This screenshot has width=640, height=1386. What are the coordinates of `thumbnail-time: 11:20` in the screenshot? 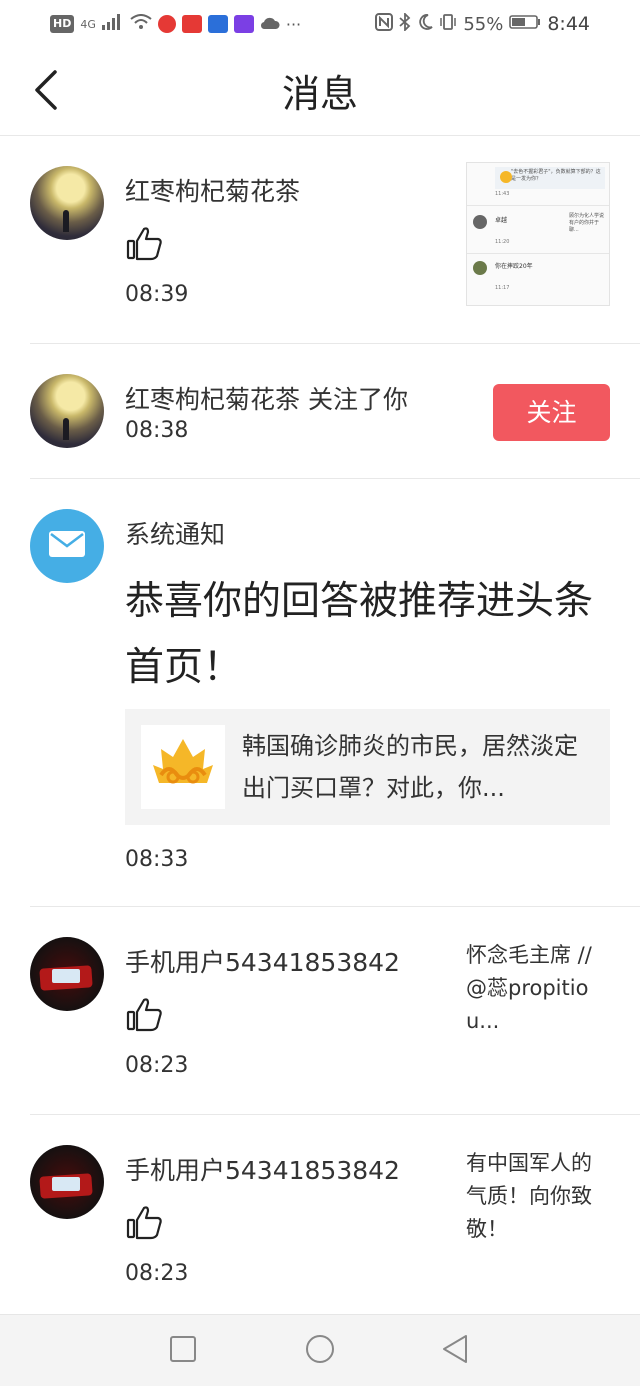 It's located at (502, 242).